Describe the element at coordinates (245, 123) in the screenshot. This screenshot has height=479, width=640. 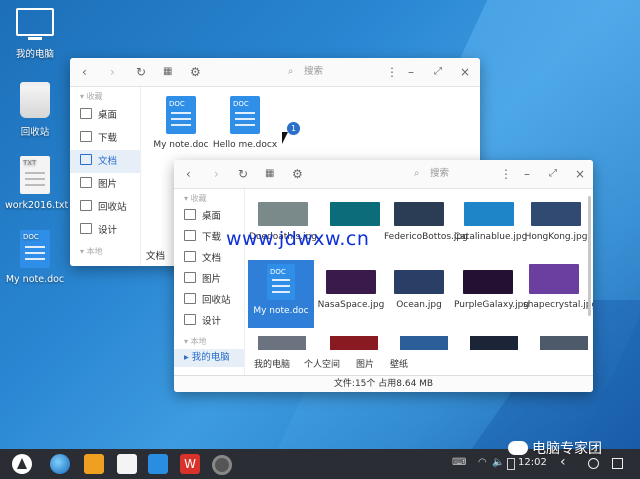
I see `file-hello-me: DOC Hello me.docx` at that location.